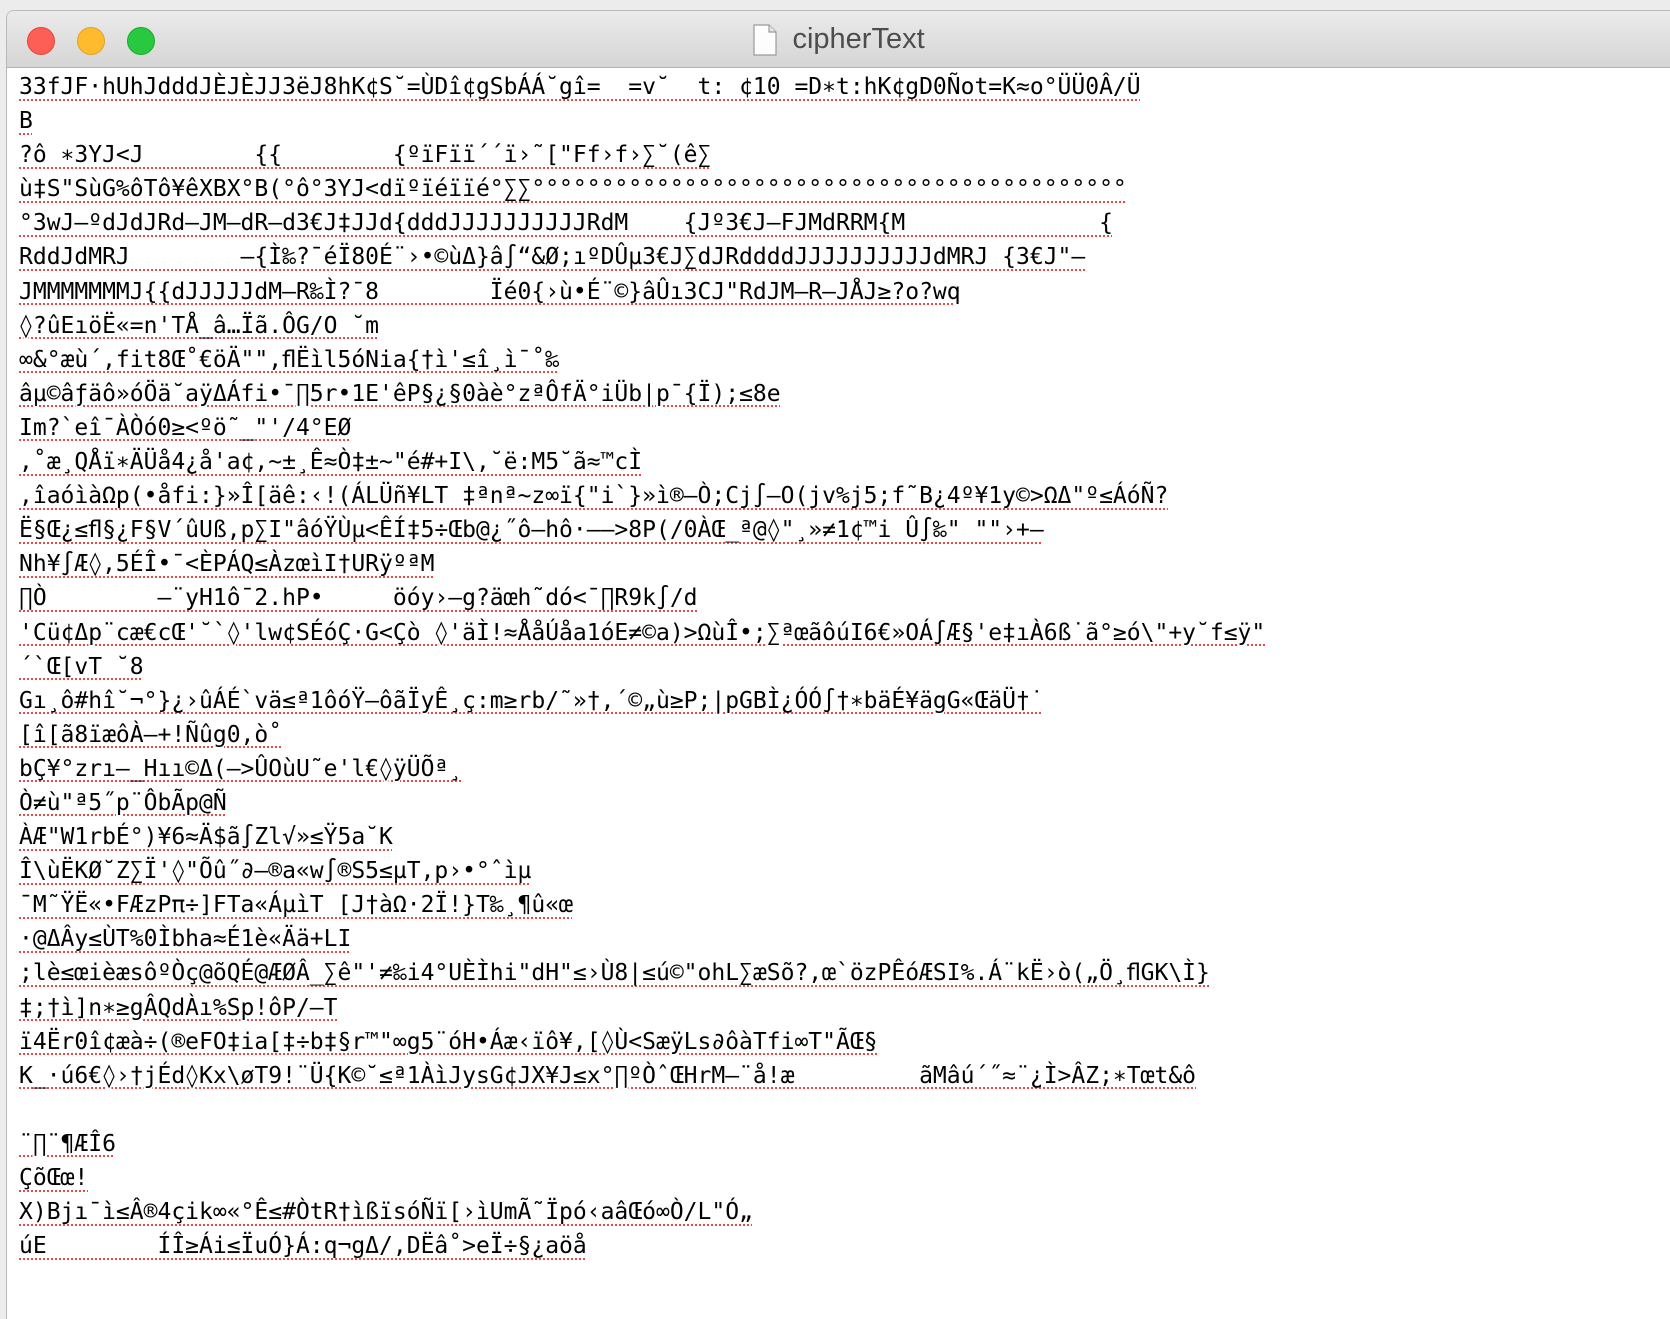  What do you see at coordinates (844, 871) in the screenshot?
I see `text-line: Î\ùËKØ˘Z∑Ï'◊"Õû˝∂–®a«w∫®S5≤µT,p›•°ˆìµ` at bounding box center [844, 871].